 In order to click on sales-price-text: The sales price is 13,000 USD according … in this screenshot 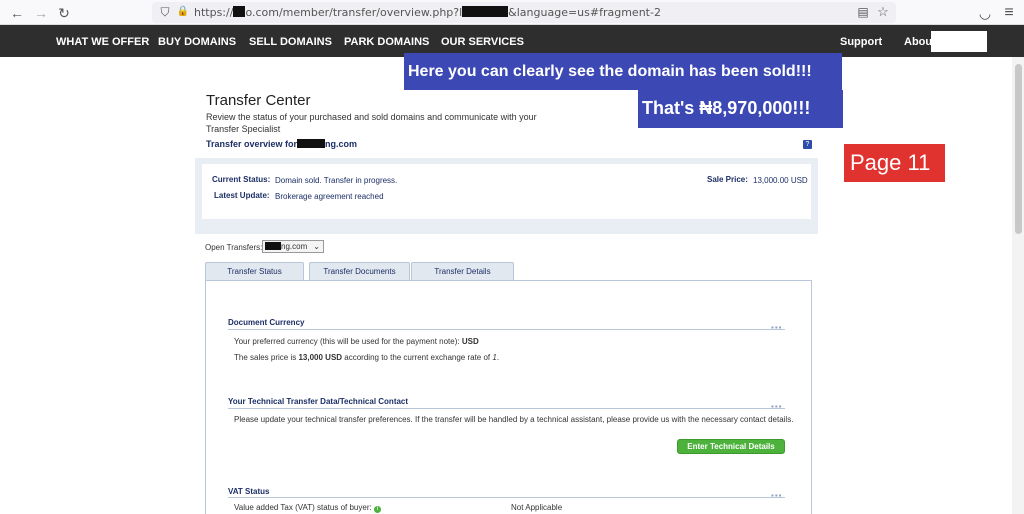, I will do `click(367, 357)`.